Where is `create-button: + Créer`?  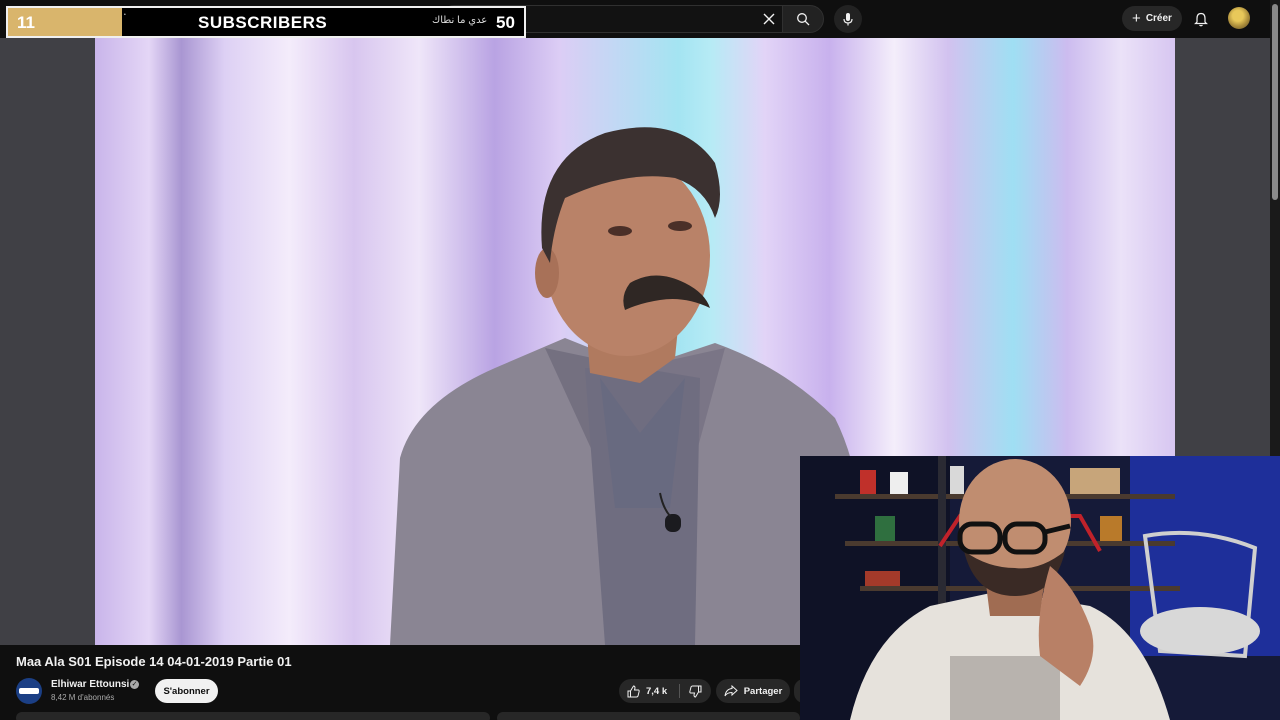 create-button: + Créer is located at coordinates (1152, 18).